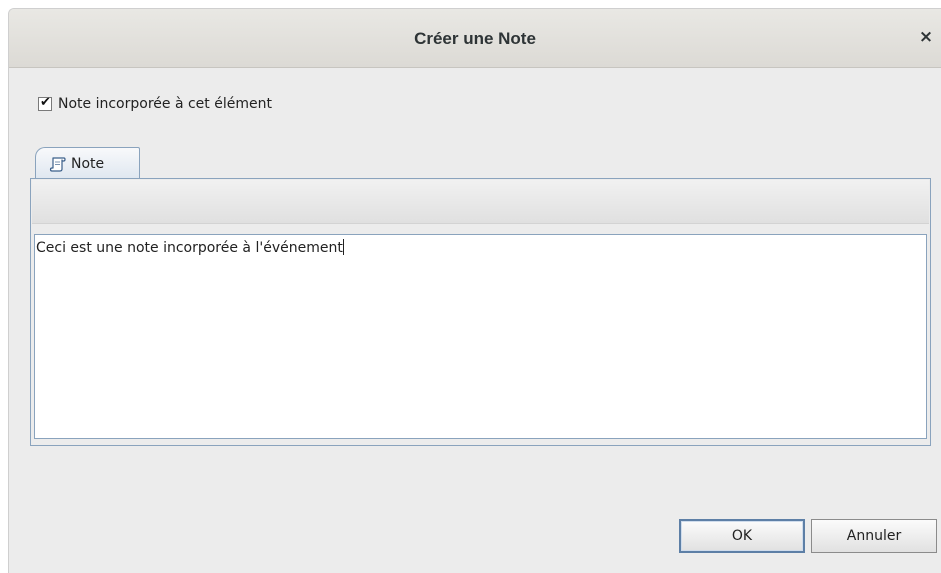 Image resolution: width=941 pixels, height=573 pixels. I want to click on ok-button: OK, so click(742, 536).